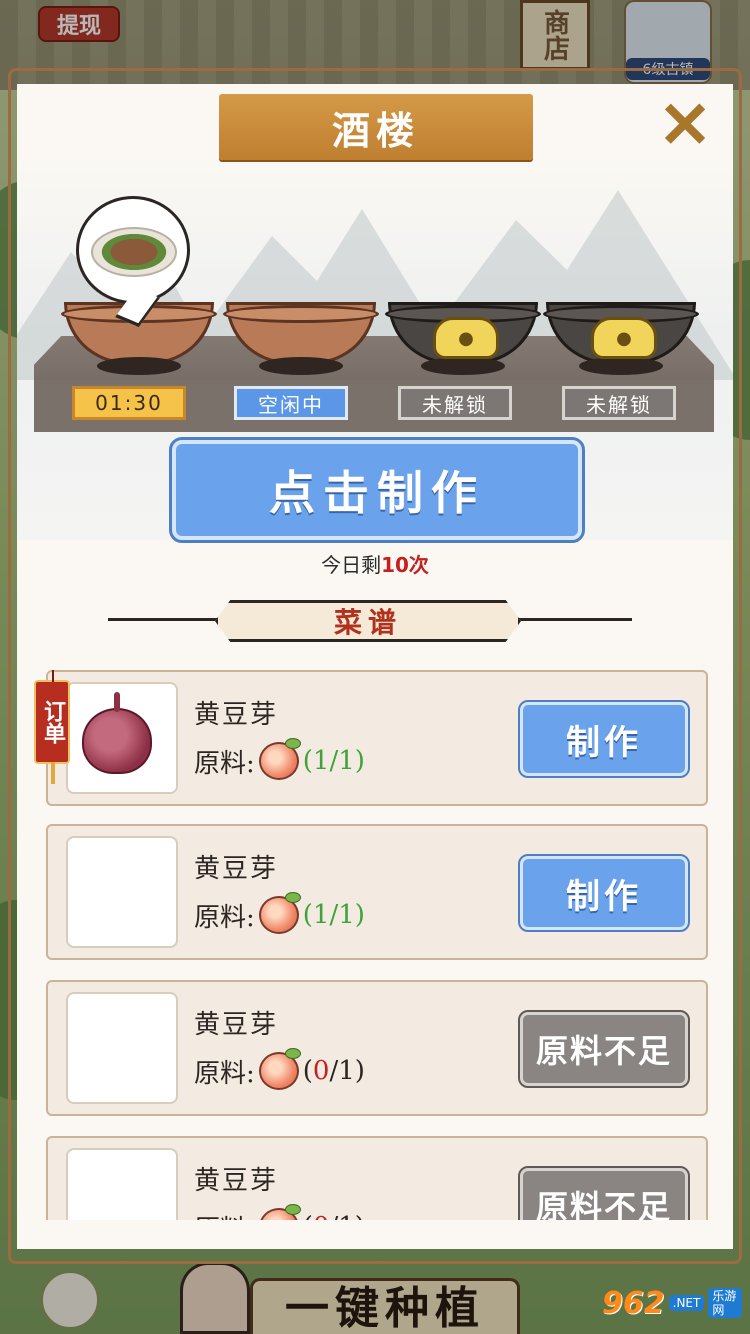 This screenshot has width=750, height=1334. I want to click on watermark-net: .NET, so click(686, 1303).